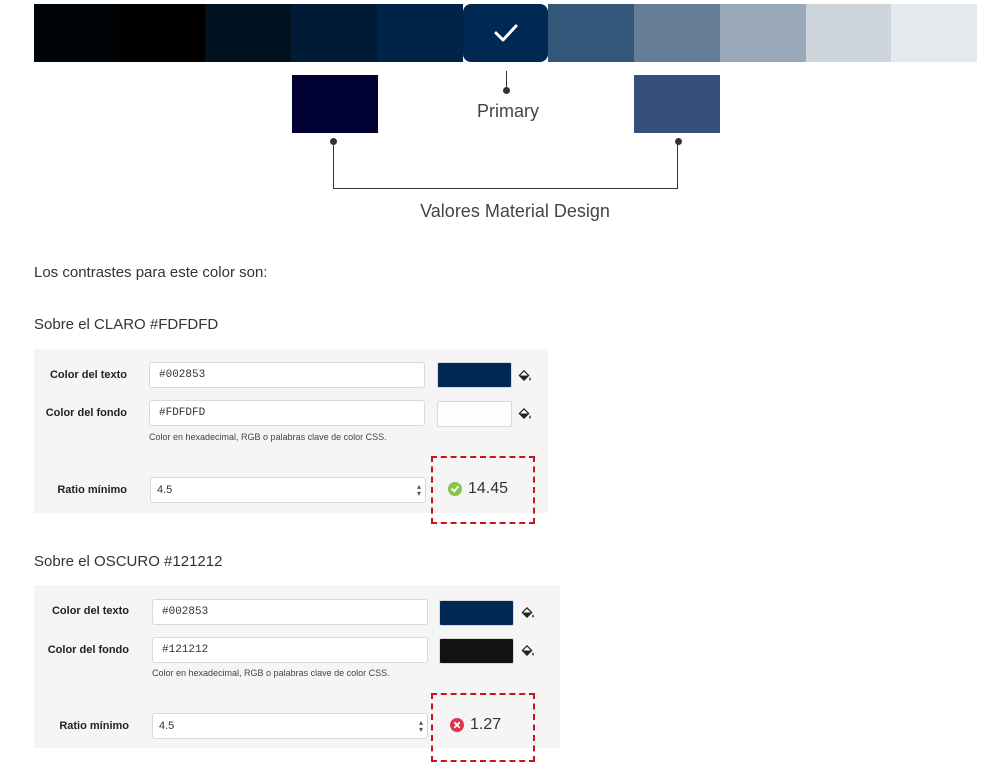 The width and height of the screenshot is (1002, 779). What do you see at coordinates (151, 272) in the screenshot?
I see `contrast-intro-text: Los contrastes para este color son:` at bounding box center [151, 272].